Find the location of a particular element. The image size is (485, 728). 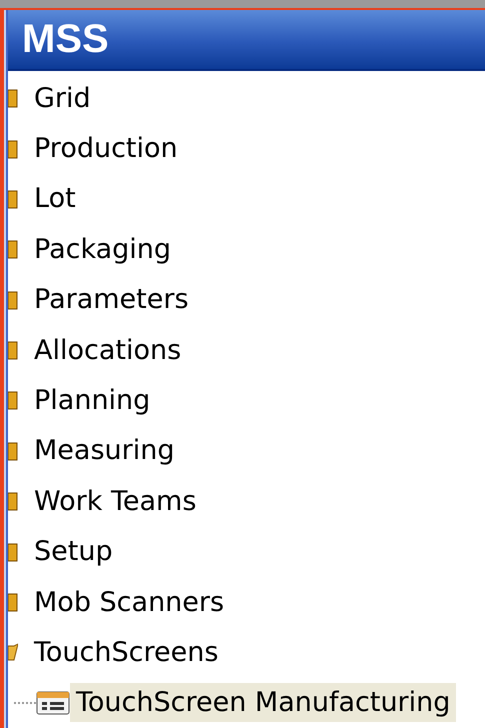

tree-item: Work Teams is located at coordinates (115, 501).